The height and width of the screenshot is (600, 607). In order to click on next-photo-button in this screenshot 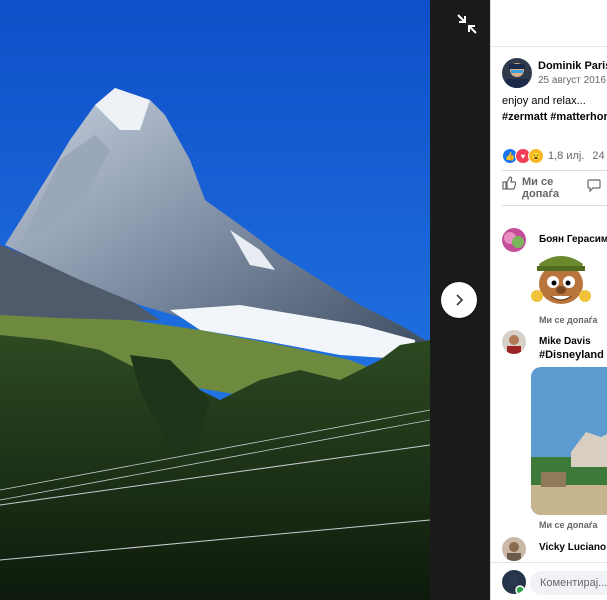, I will do `click(459, 300)`.